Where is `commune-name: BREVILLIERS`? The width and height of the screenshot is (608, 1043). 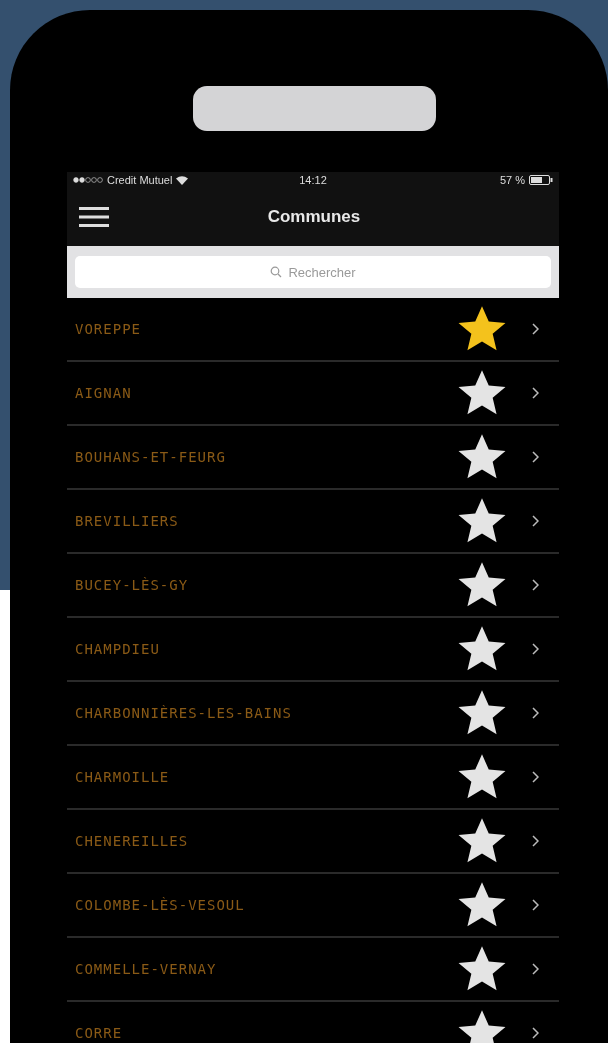 commune-name: BREVILLIERS is located at coordinates (127, 521).